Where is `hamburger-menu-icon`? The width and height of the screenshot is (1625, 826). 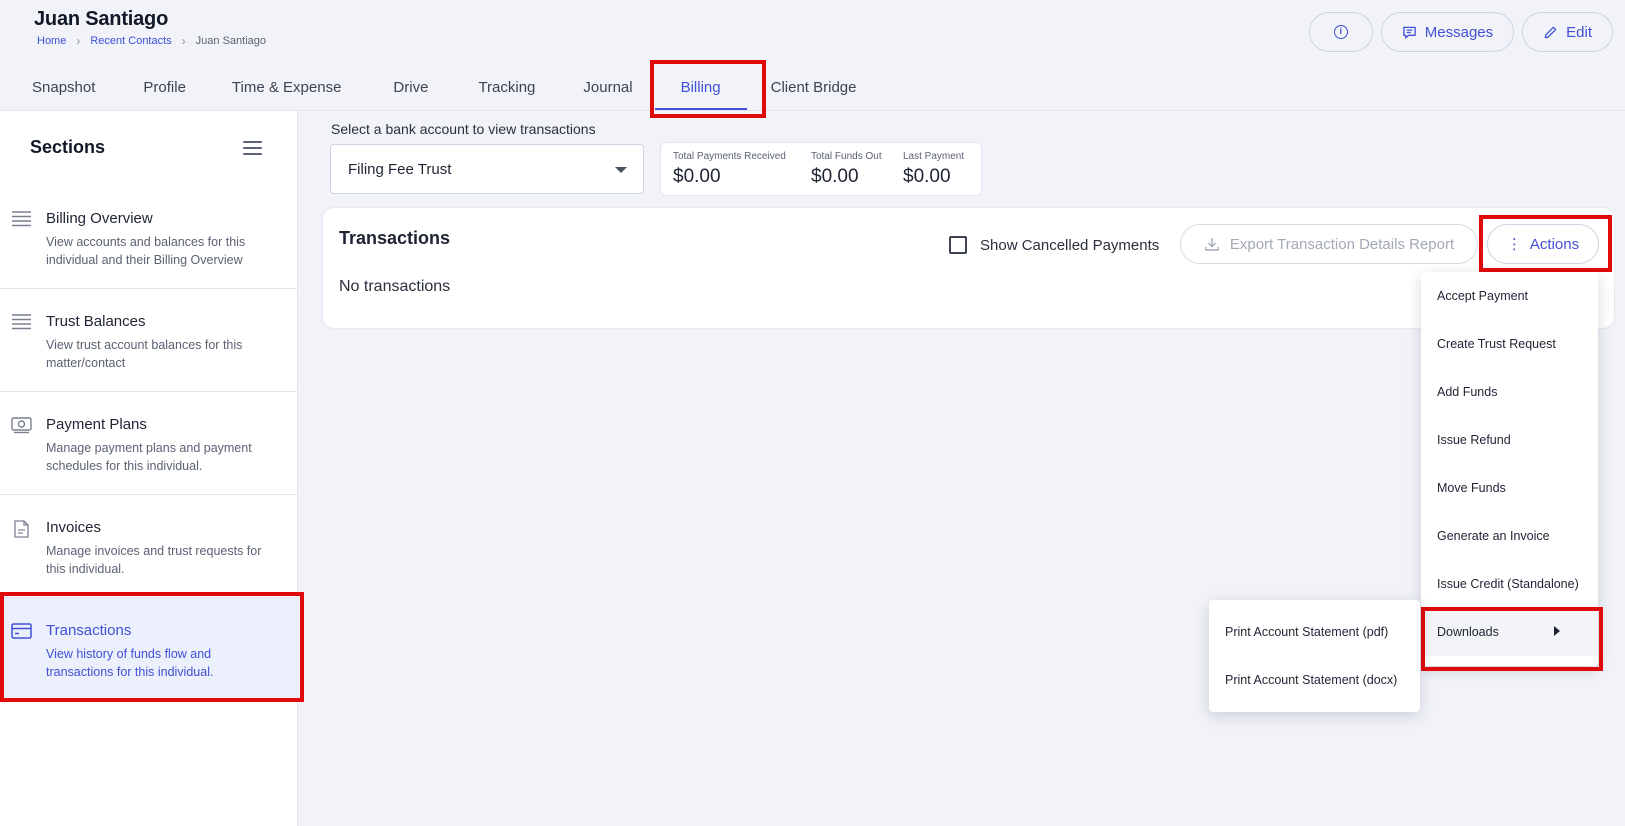
hamburger-menu-icon is located at coordinates (252, 148).